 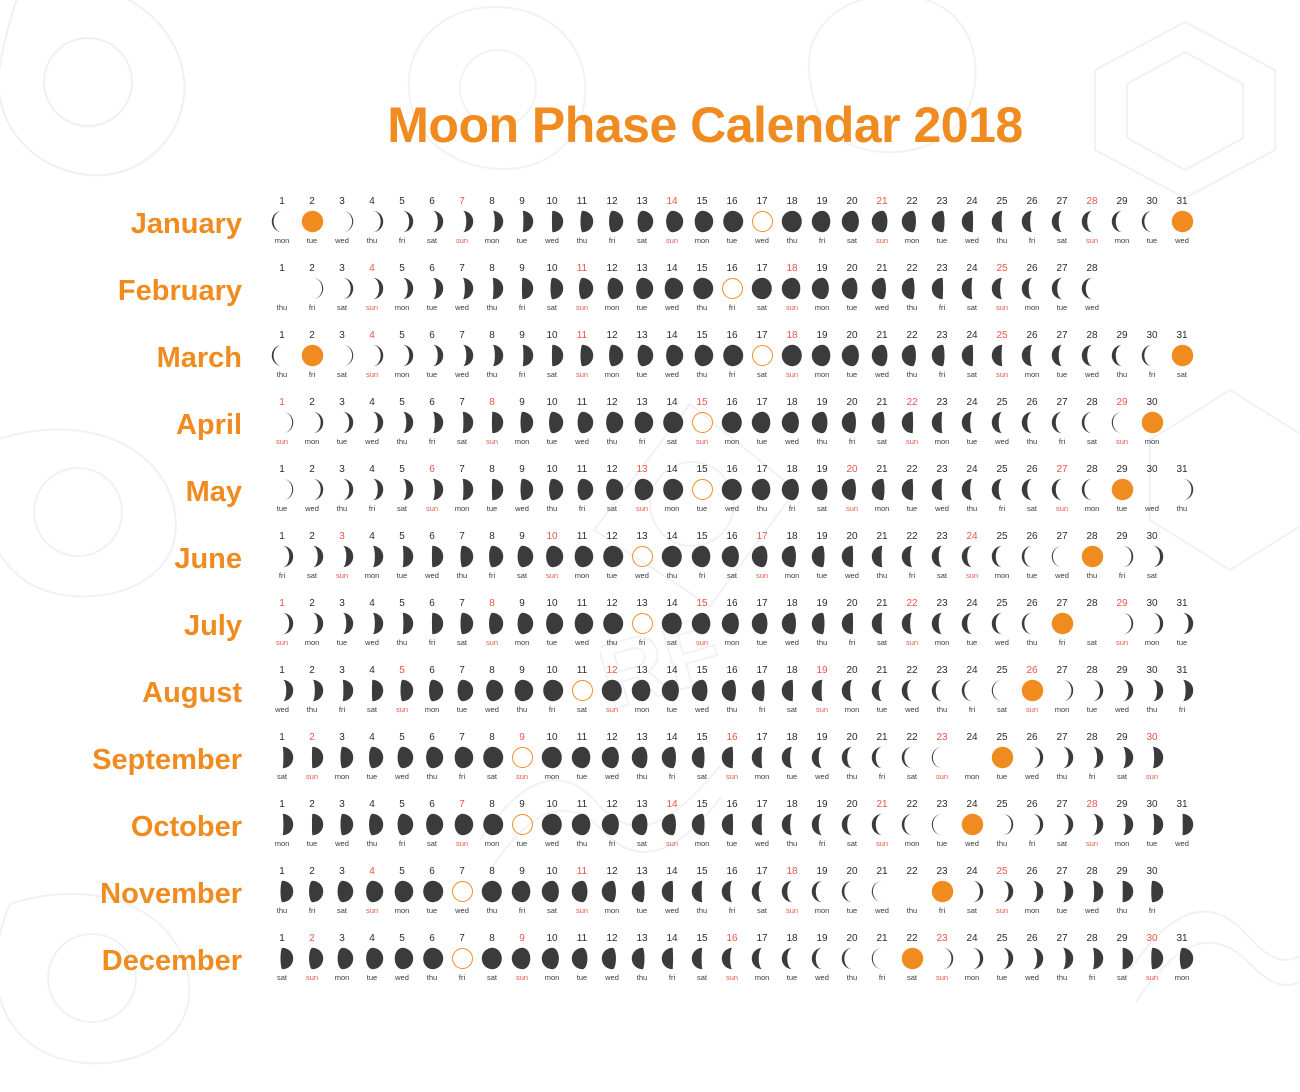 What do you see at coordinates (792, 355) in the screenshot?
I see `day-cell: 18 sun` at bounding box center [792, 355].